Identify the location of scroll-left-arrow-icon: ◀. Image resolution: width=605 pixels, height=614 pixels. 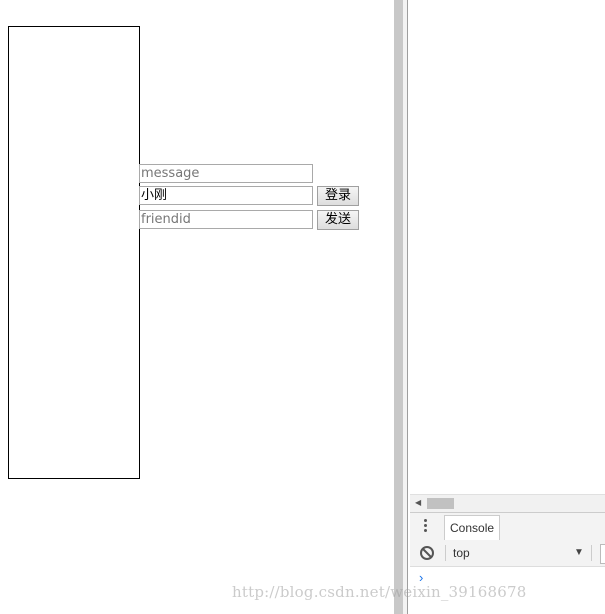
(418, 503).